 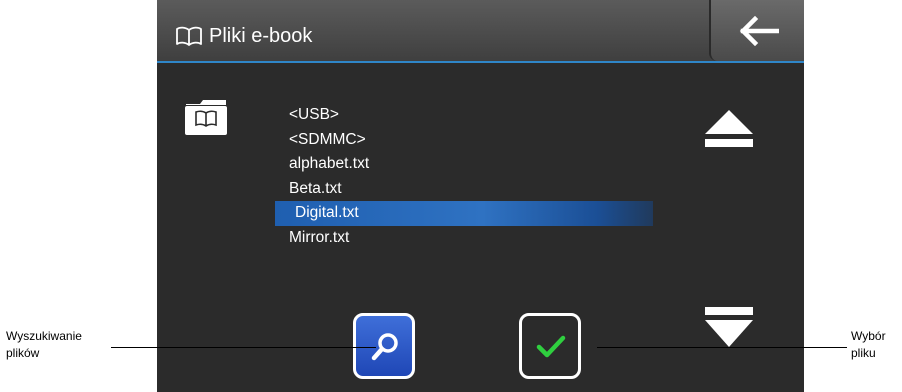 What do you see at coordinates (868, 336) in the screenshot?
I see `callout-select-line1: Wybór` at bounding box center [868, 336].